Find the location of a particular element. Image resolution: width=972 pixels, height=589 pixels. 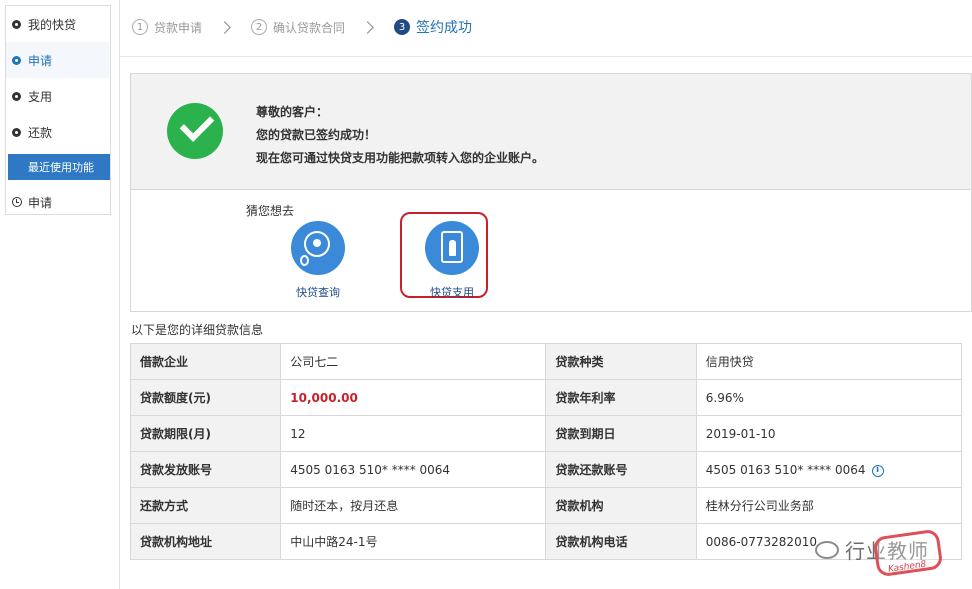

clock-icon is located at coordinates (17, 202).